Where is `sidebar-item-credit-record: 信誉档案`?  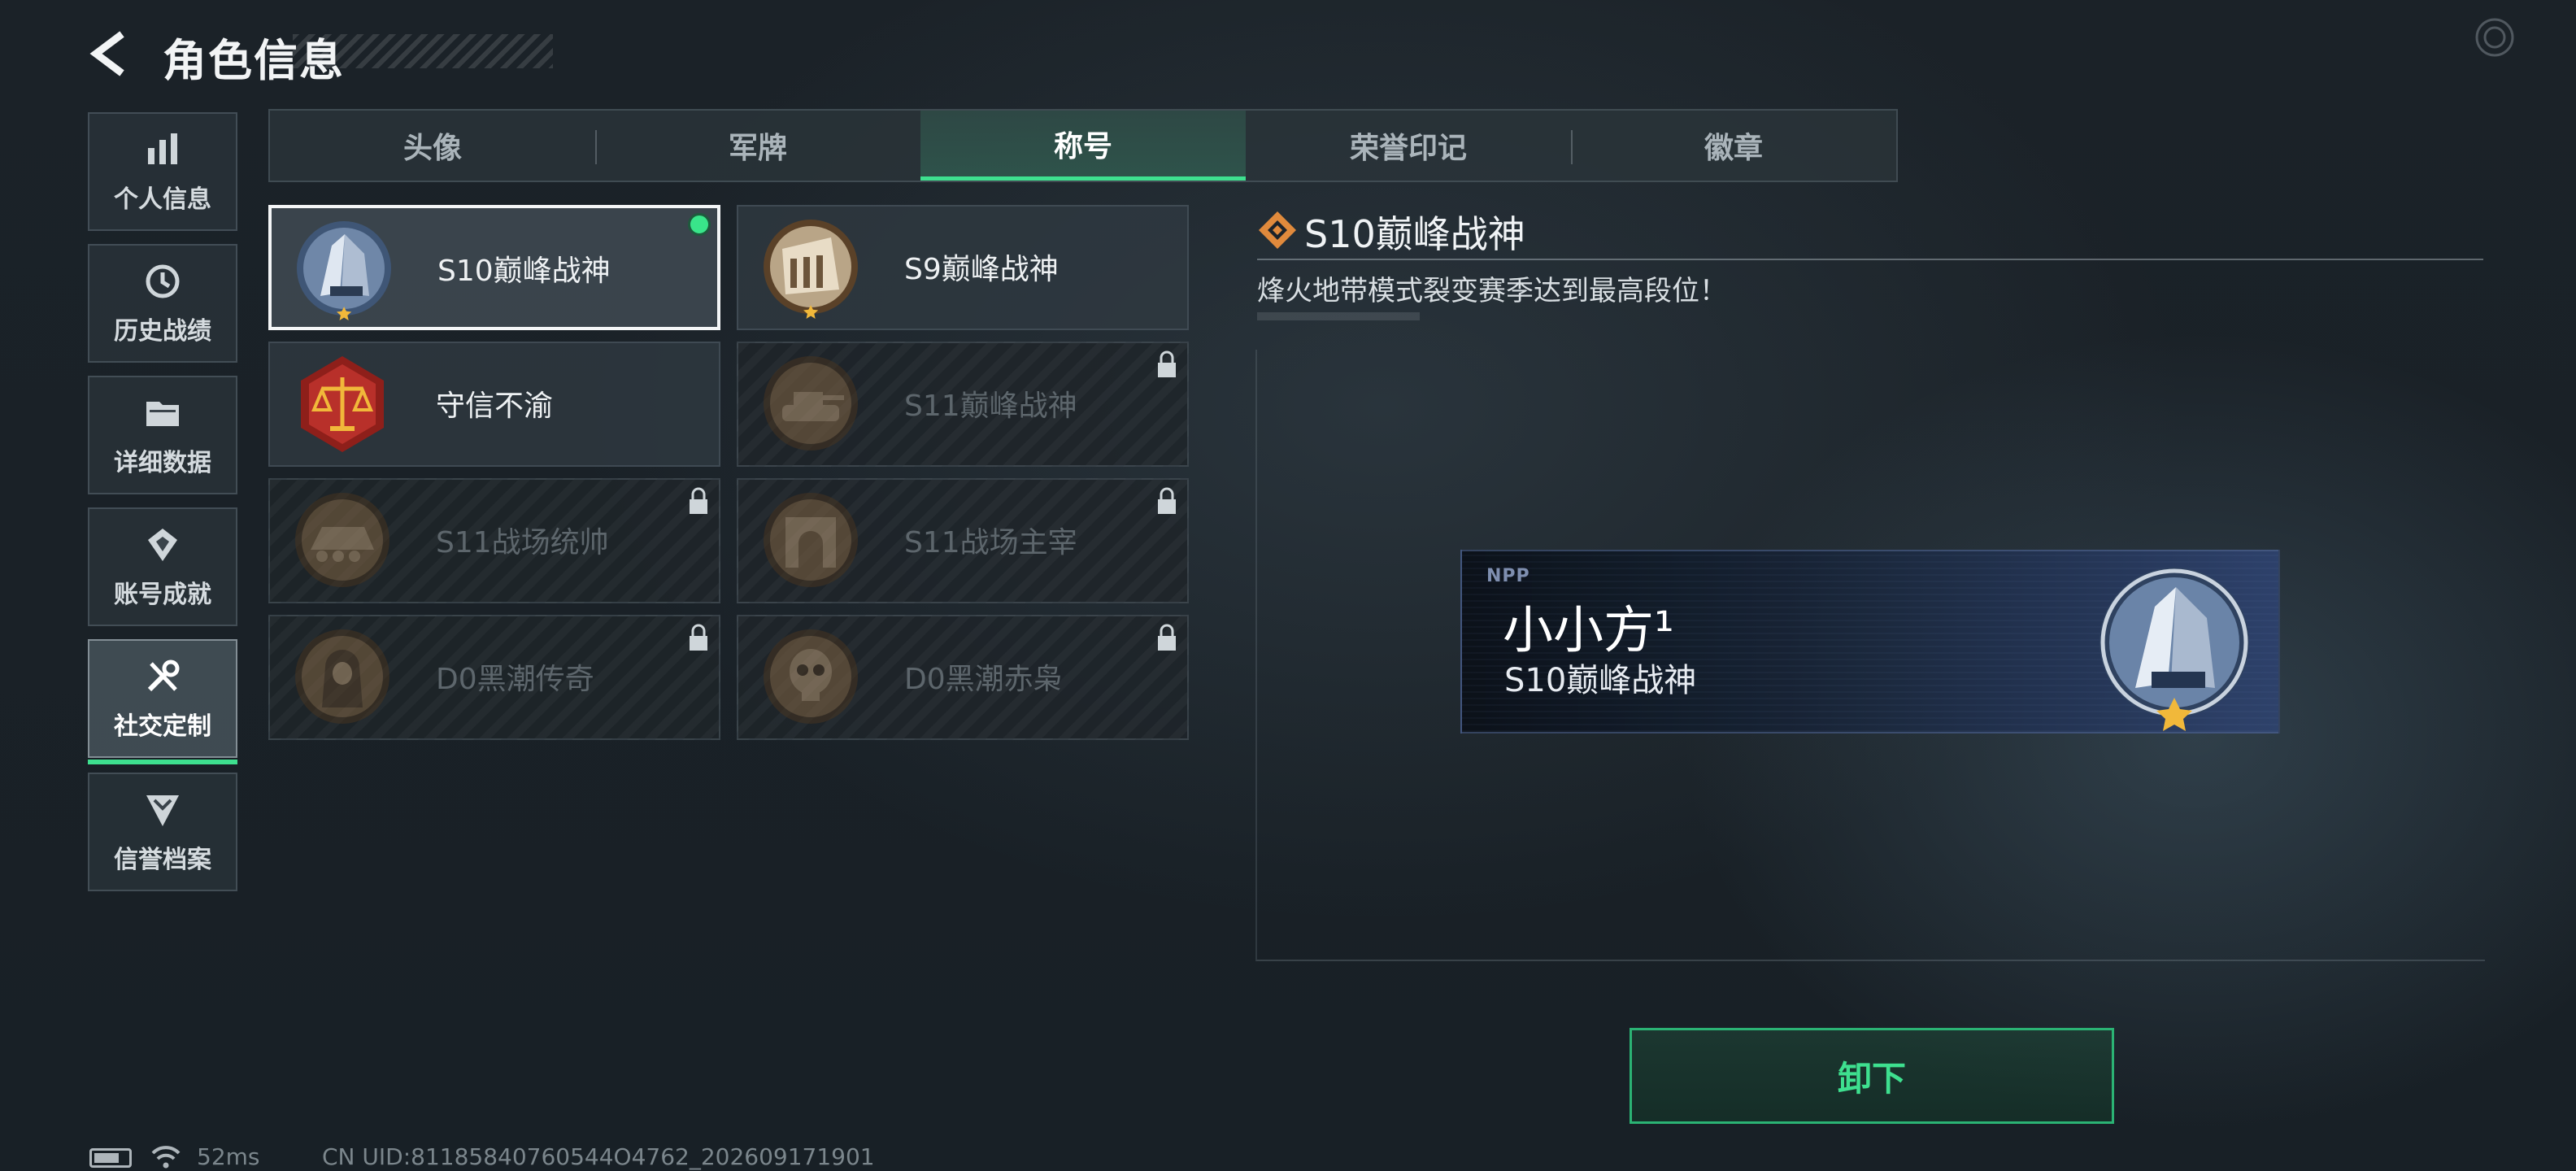 sidebar-item-credit-record: 信誉档案 is located at coordinates (163, 832).